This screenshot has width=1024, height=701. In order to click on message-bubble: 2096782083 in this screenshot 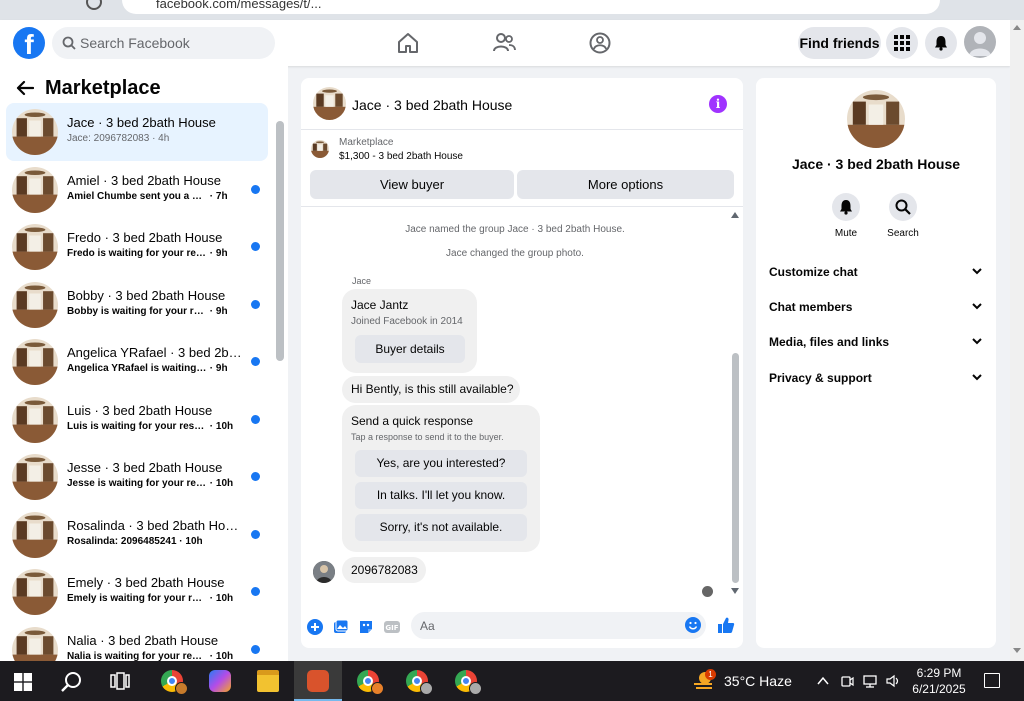, I will do `click(384, 570)`.